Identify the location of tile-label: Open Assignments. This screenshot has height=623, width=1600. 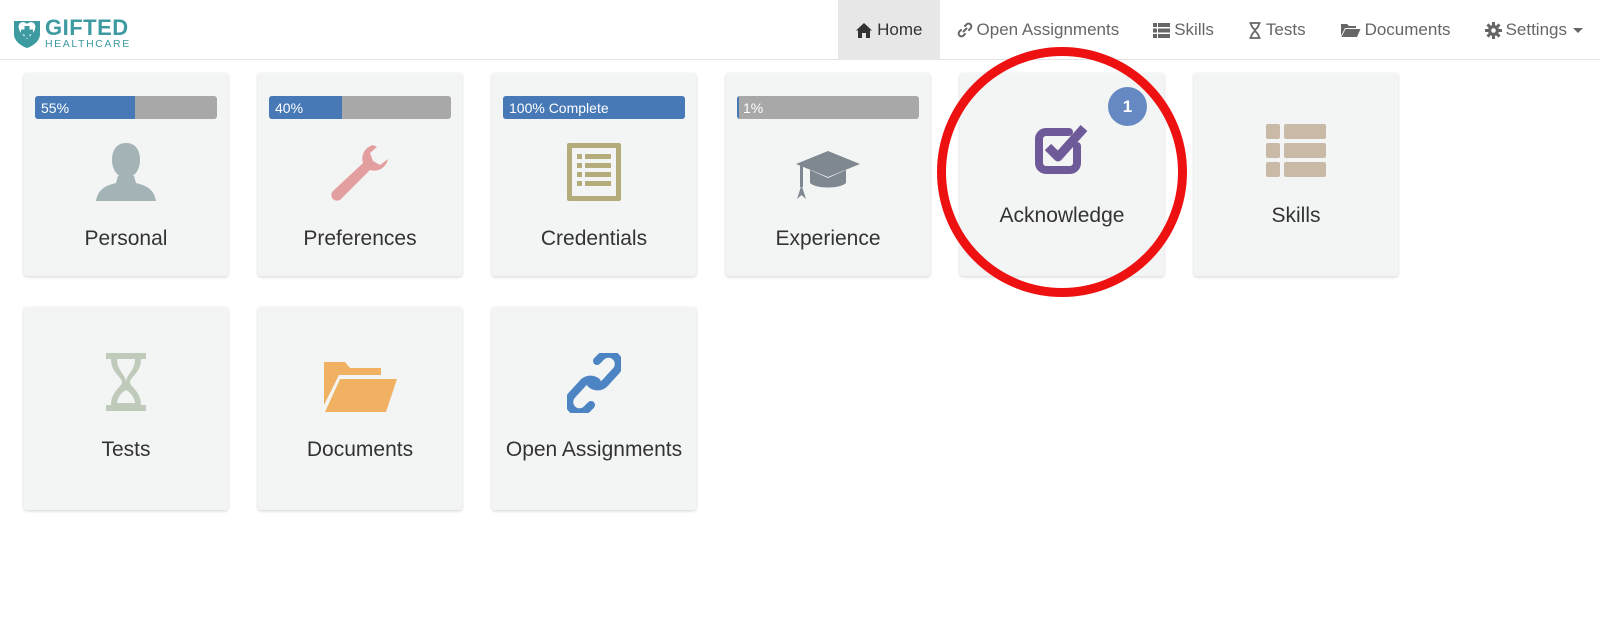
(594, 449).